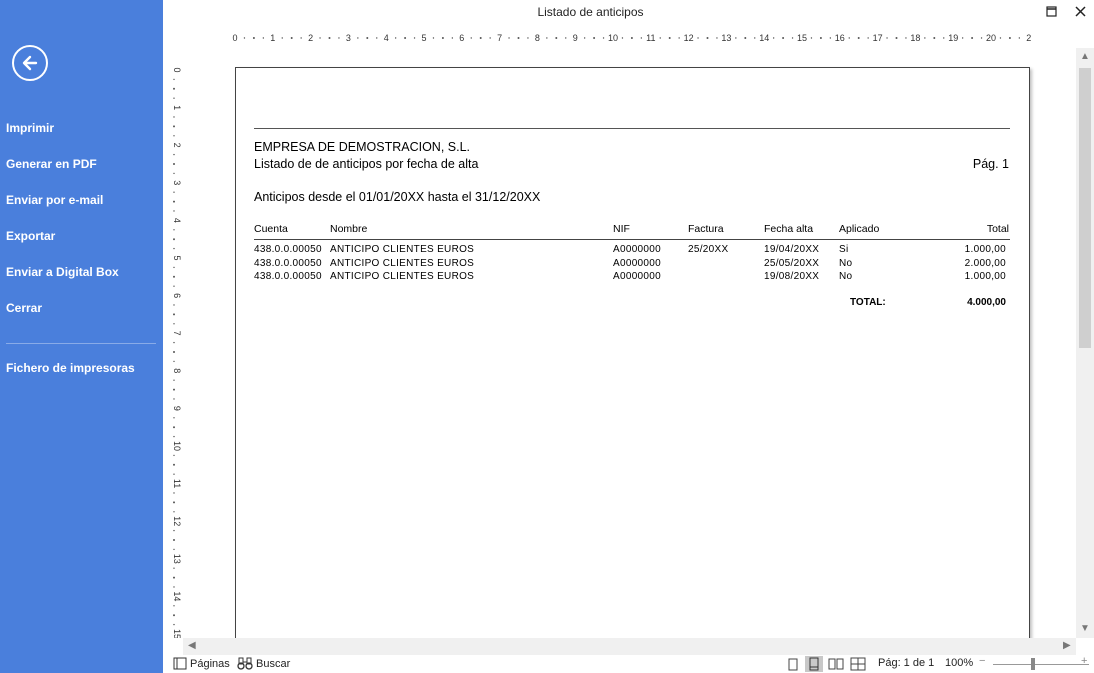 The image size is (1094, 673). What do you see at coordinates (1028, 38) in the screenshot?
I see `ruler-label: 2` at bounding box center [1028, 38].